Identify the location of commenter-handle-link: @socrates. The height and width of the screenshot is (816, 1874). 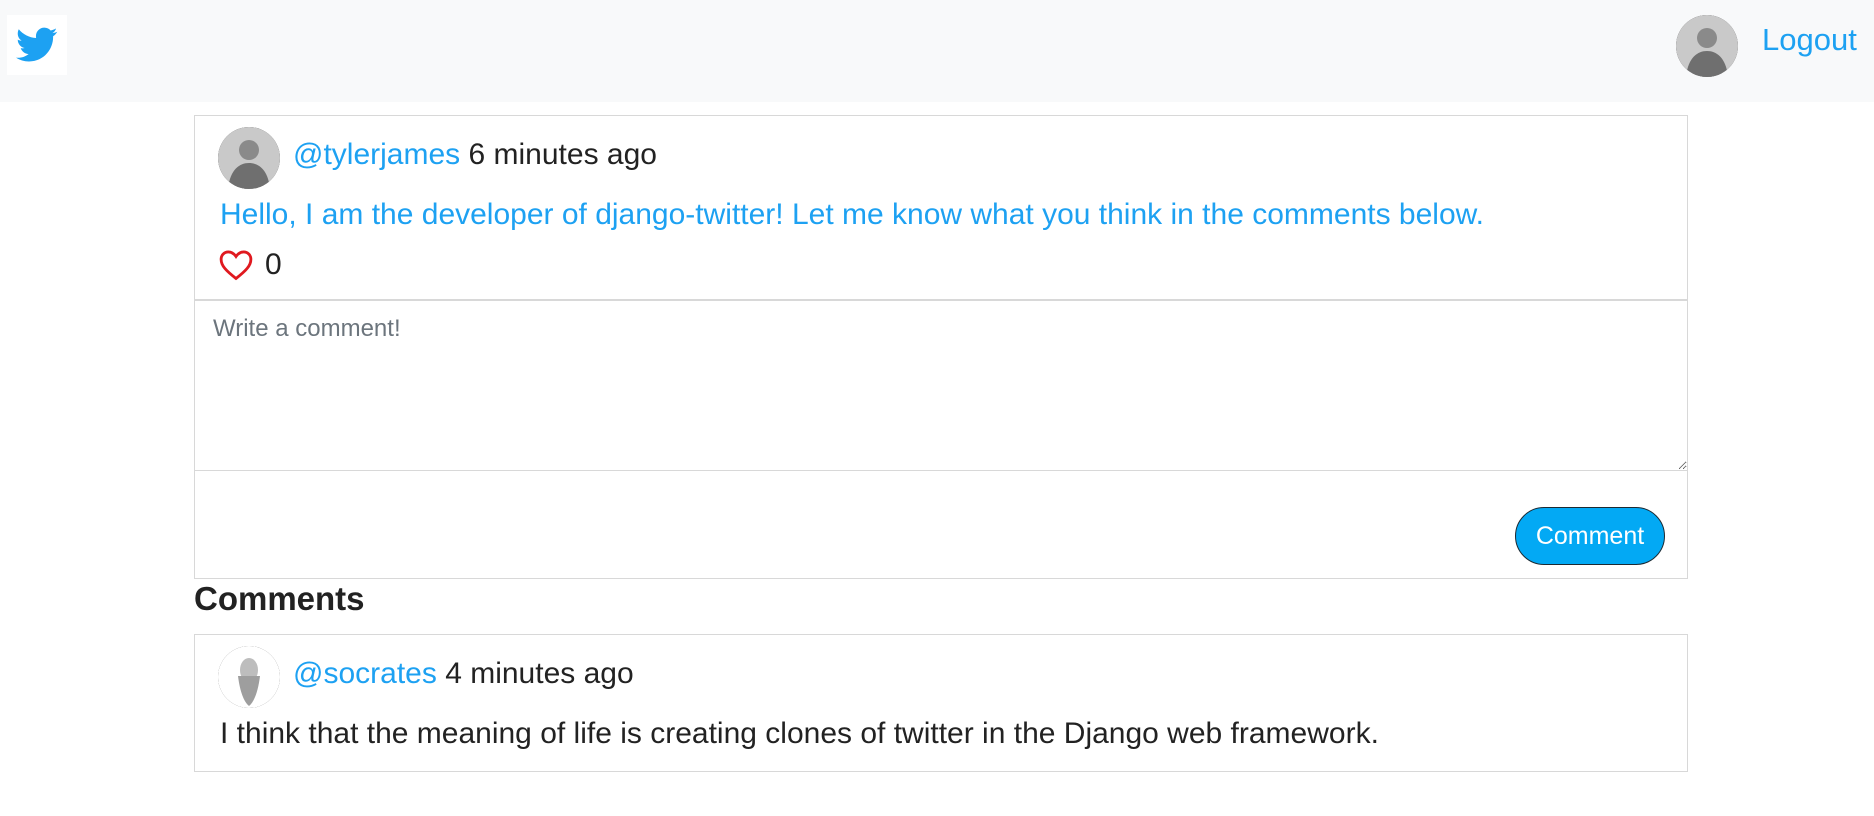
(365, 673).